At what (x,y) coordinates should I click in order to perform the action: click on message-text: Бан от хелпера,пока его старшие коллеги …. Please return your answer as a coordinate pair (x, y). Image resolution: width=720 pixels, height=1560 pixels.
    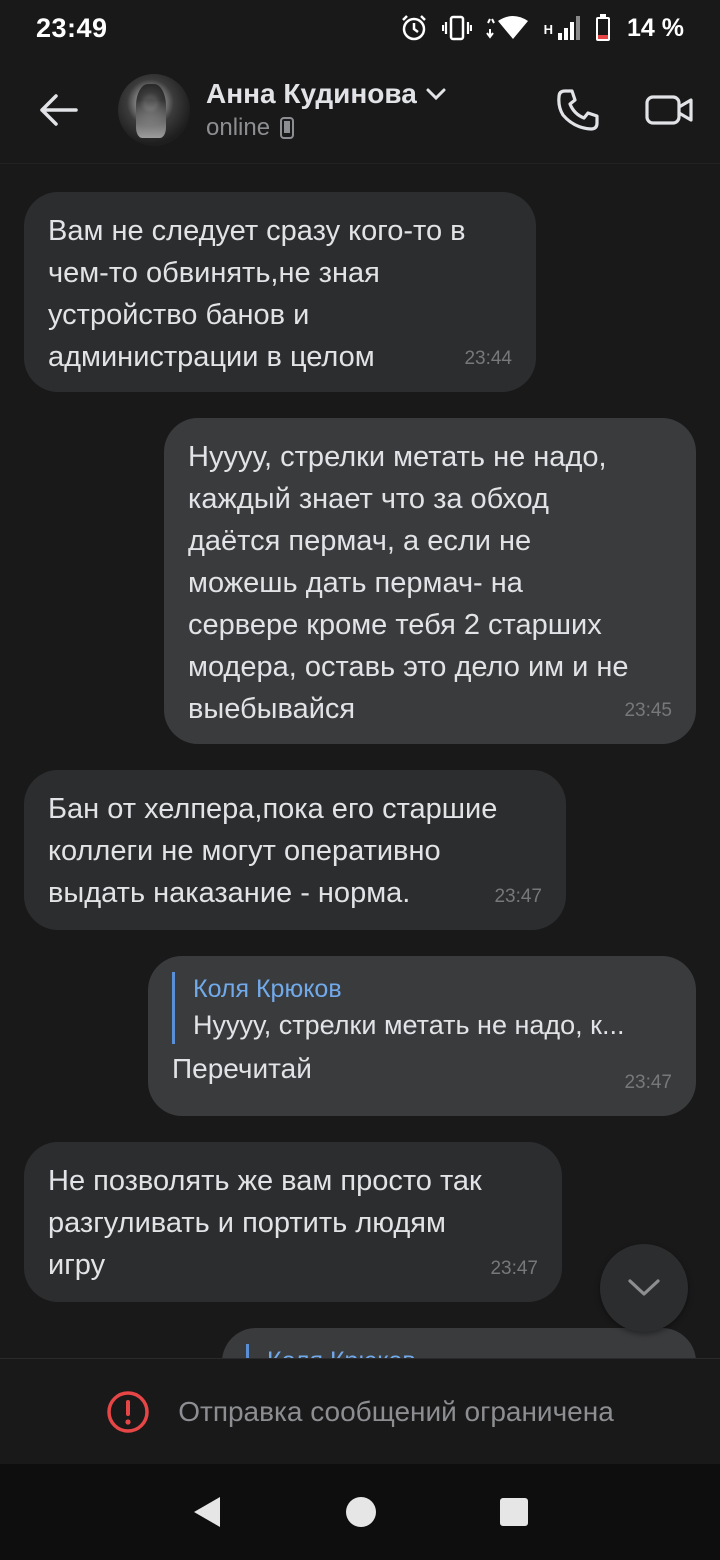
    Looking at the image, I should click on (273, 851).